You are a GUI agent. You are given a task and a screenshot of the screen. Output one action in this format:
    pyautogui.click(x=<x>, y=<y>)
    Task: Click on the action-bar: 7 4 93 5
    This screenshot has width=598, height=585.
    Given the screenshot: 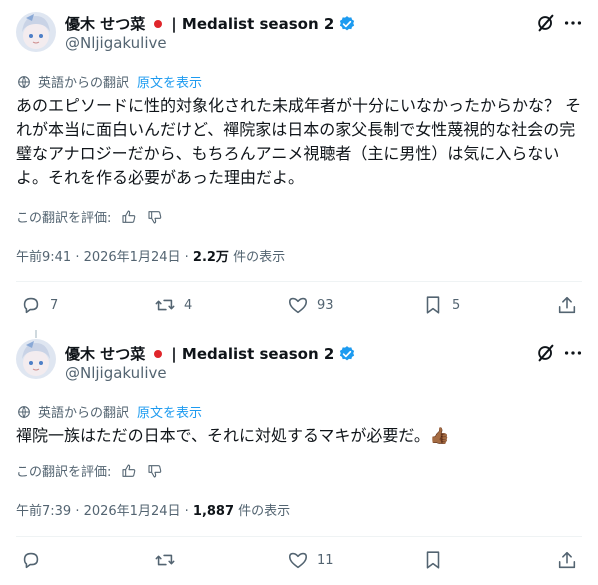 What is the action you would take?
    pyautogui.click(x=299, y=306)
    